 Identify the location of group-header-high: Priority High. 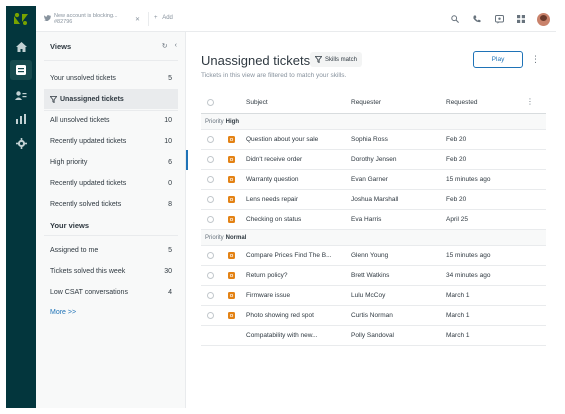
(373, 122).